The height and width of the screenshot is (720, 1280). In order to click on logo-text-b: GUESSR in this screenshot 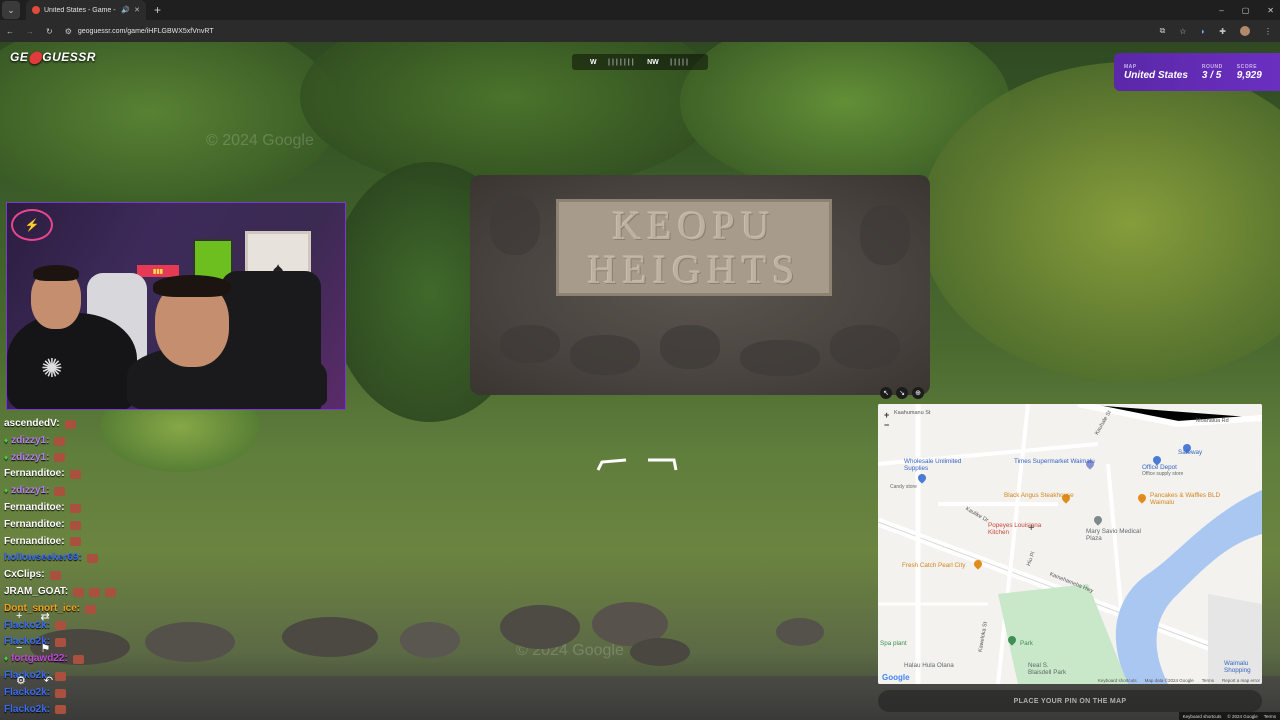, I will do `click(69, 57)`.